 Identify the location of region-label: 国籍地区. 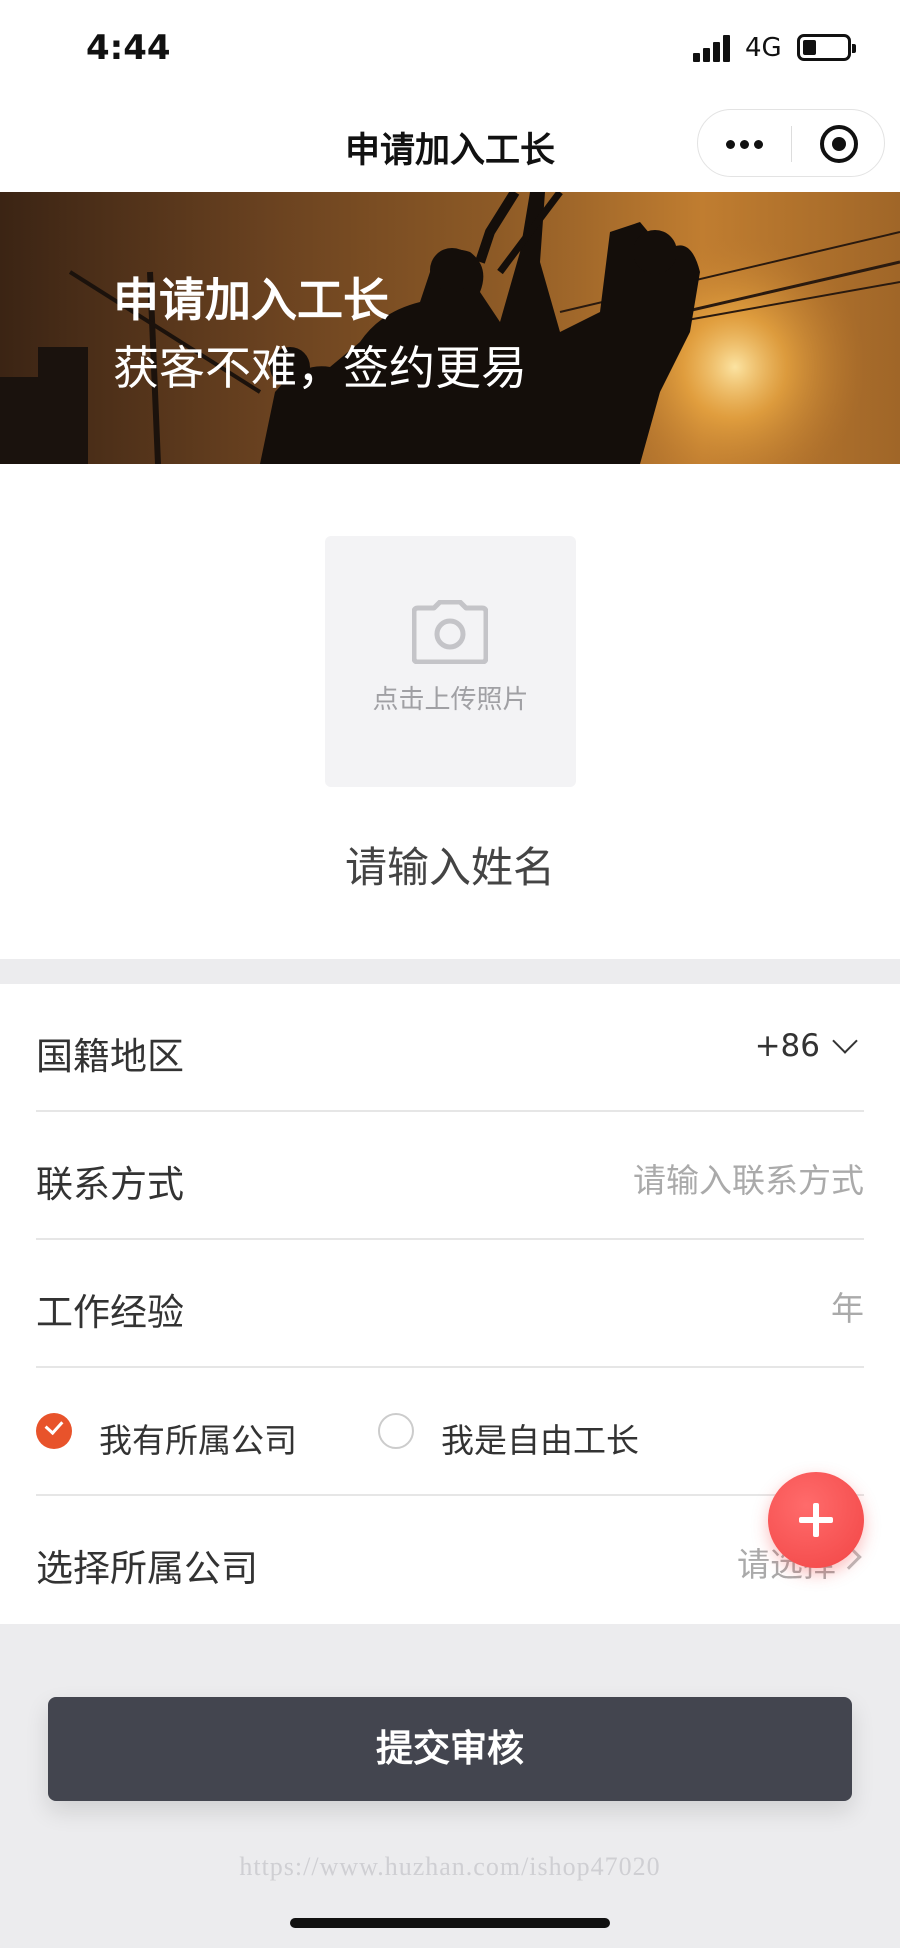
(110, 1056).